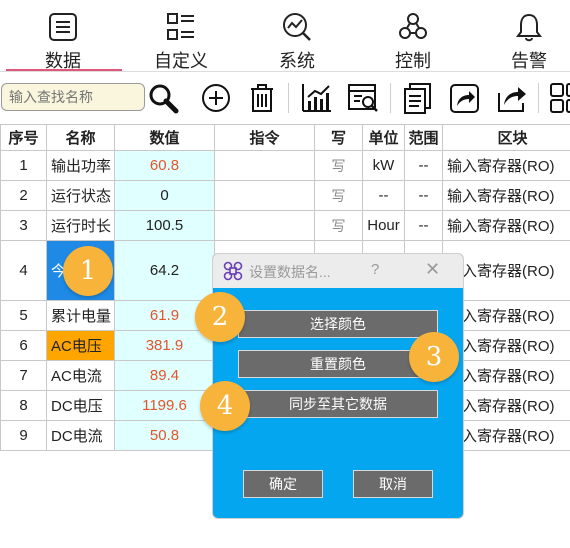 The height and width of the screenshot is (548, 570). I want to click on delete-icon, so click(262, 98).